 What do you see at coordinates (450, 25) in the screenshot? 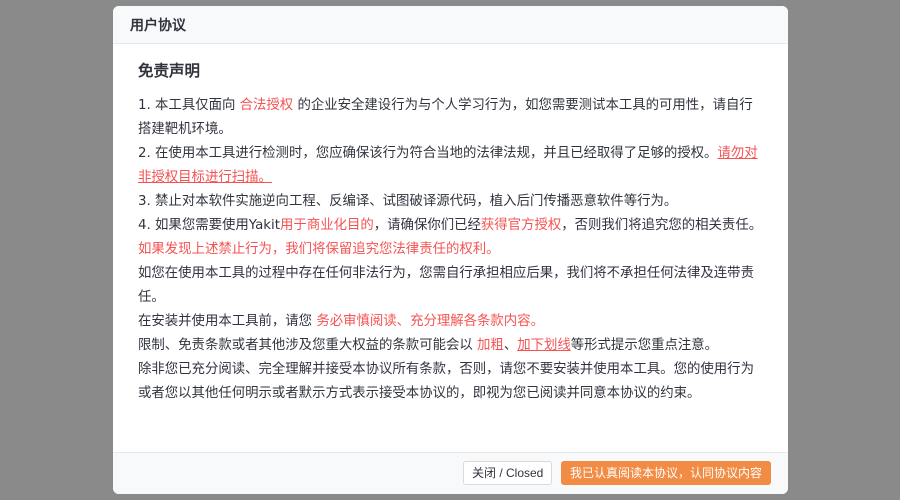
I see `modal-header: 用户协议` at bounding box center [450, 25].